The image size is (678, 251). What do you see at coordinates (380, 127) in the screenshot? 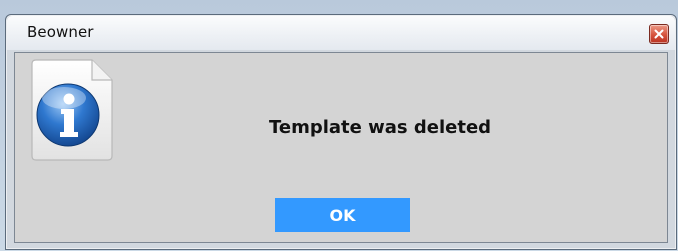
I see `dialog-message: Template was deleted` at bounding box center [380, 127].